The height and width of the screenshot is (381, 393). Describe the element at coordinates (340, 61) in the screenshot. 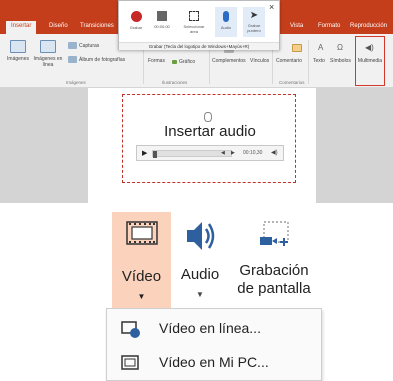

I see `simbolos-button: Símbolos` at that location.